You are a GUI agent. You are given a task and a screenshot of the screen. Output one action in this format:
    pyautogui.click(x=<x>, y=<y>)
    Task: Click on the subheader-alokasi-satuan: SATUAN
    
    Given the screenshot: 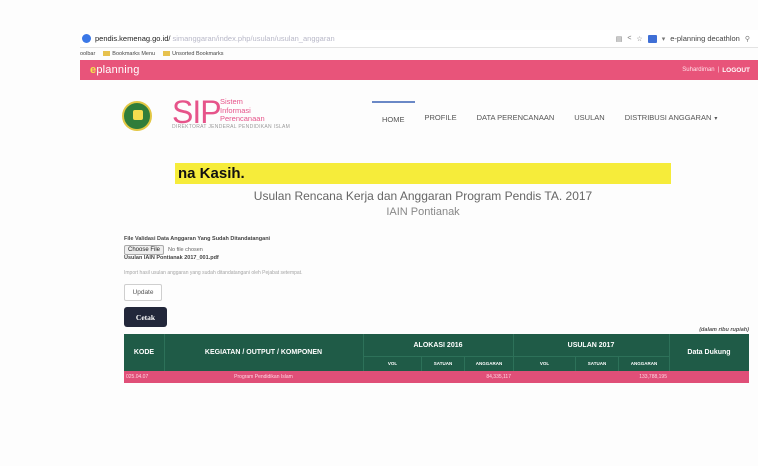 What is the action you would take?
    pyautogui.click(x=442, y=363)
    